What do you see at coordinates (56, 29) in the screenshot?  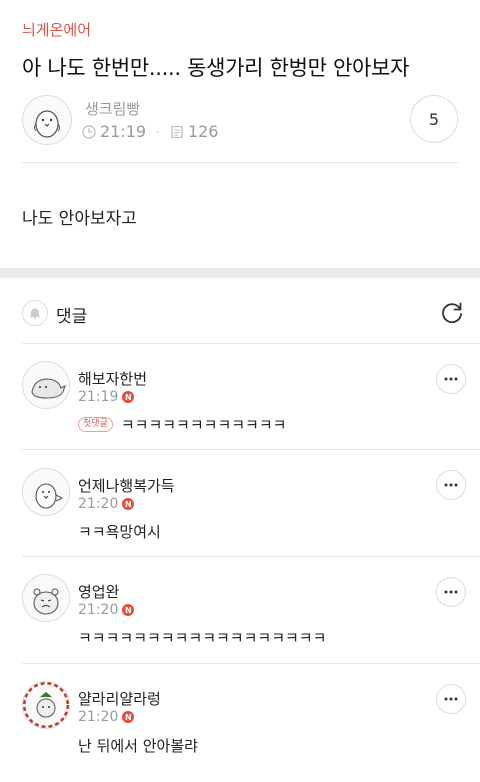 I see `board-name: 늬게온에어` at bounding box center [56, 29].